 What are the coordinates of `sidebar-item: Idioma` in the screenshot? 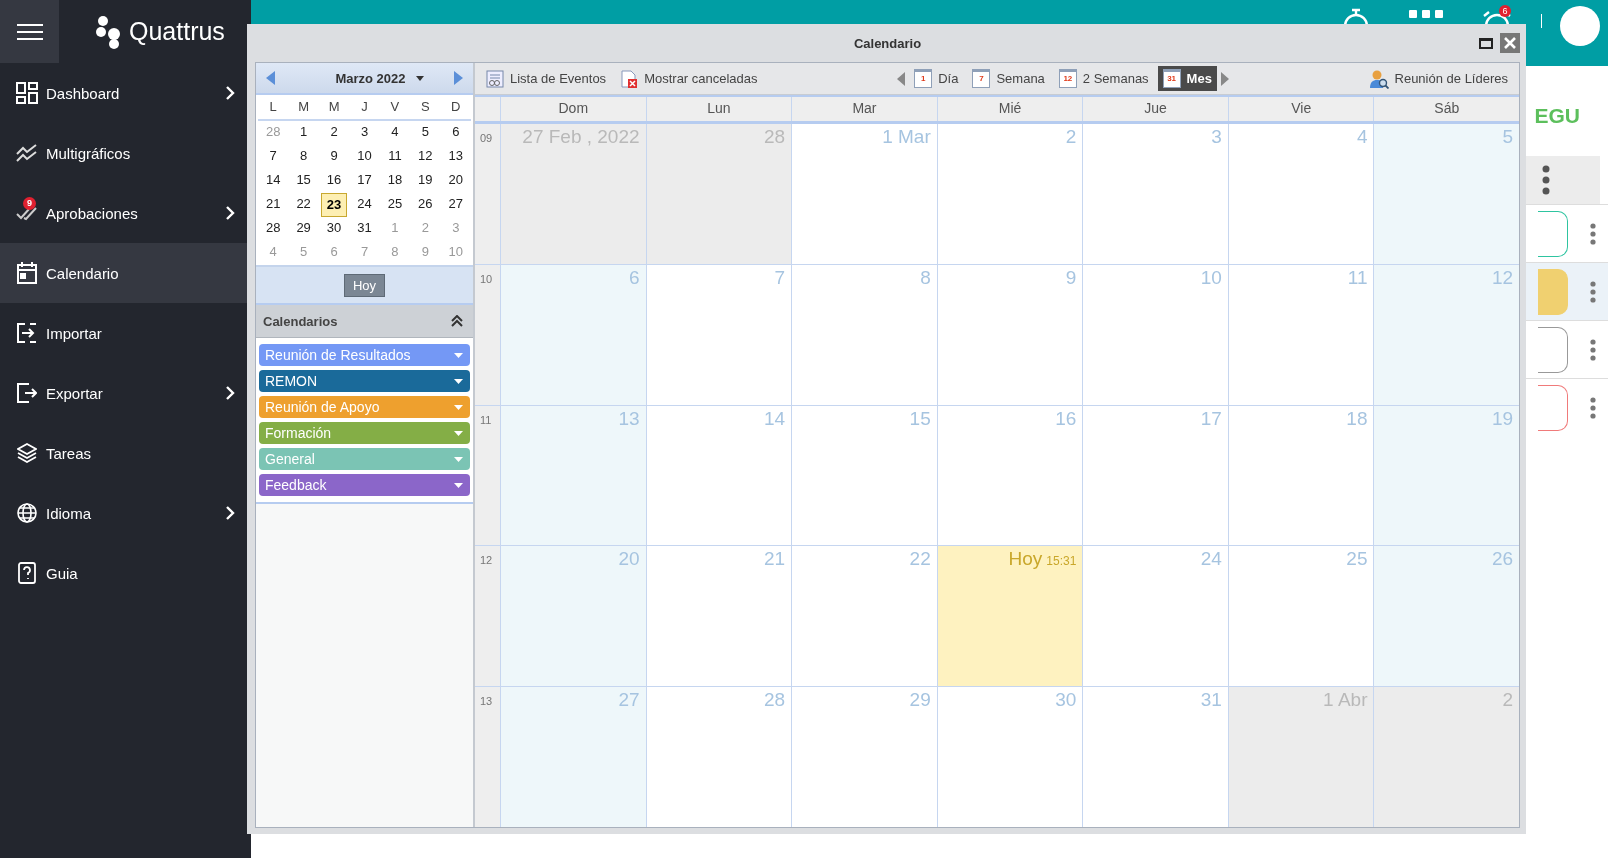 It's located at (125, 513).